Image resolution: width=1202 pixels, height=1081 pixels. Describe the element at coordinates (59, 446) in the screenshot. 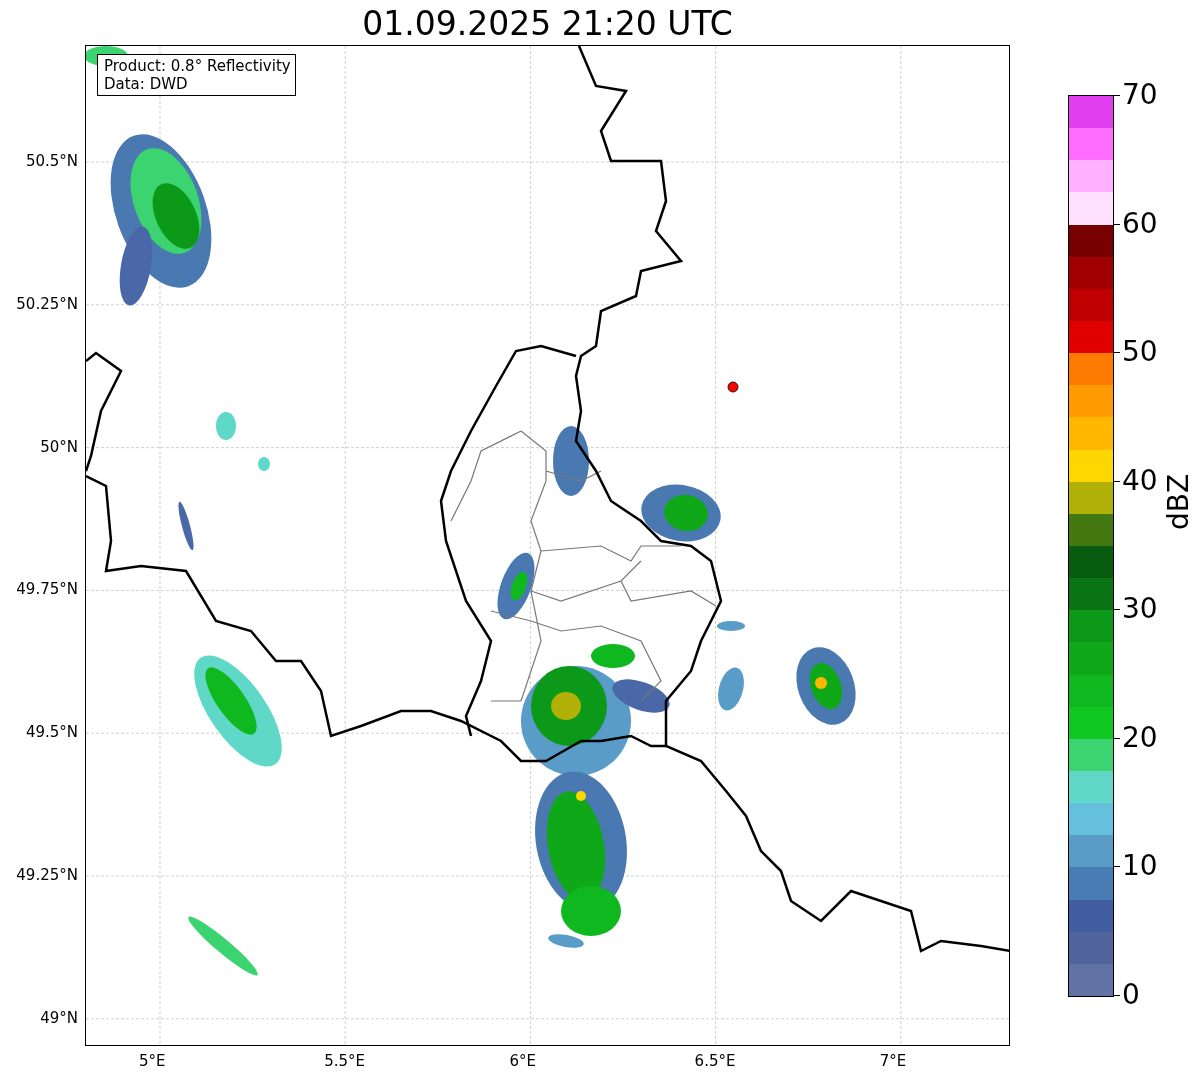

I see `y-tick-label: 50°N` at that location.